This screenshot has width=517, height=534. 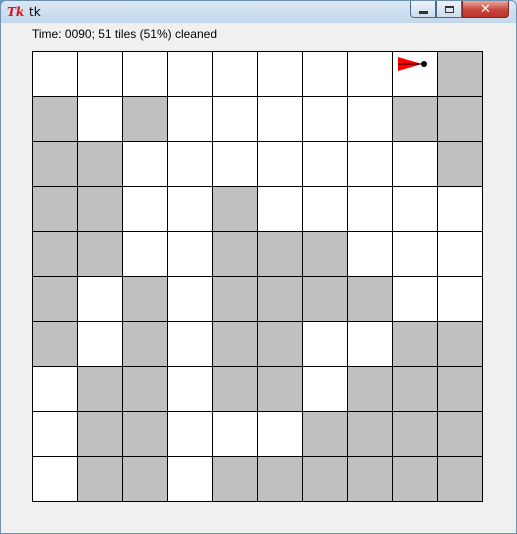 What do you see at coordinates (485, 9) in the screenshot?
I see `close-button: ✕` at bounding box center [485, 9].